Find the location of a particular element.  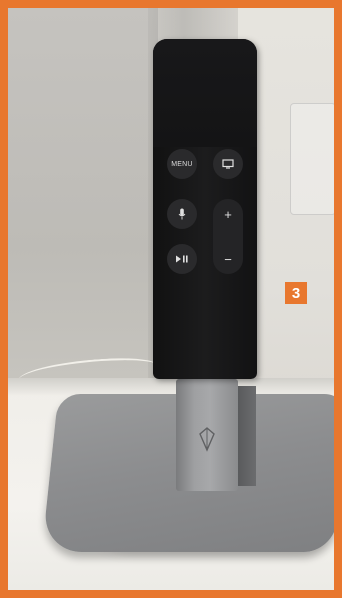

siri-button is located at coordinates (182, 214).